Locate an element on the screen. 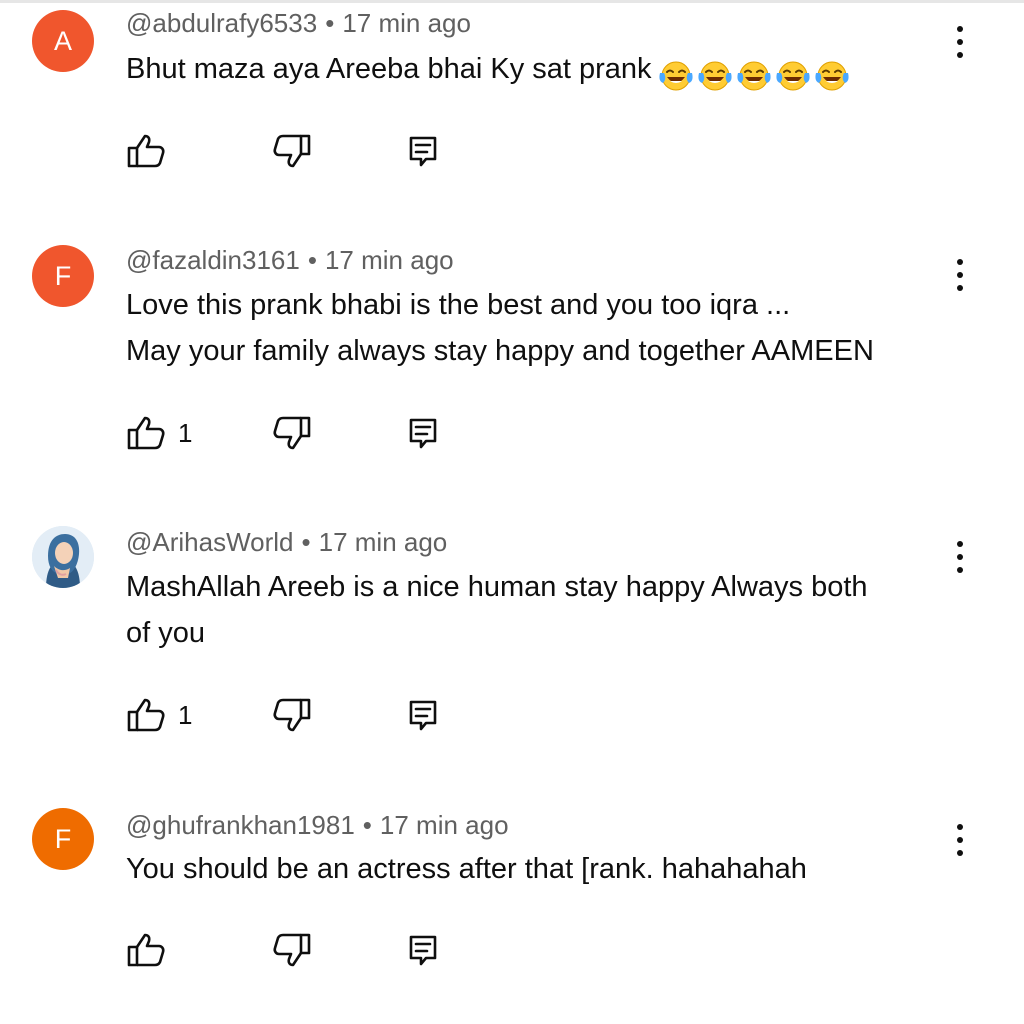 This screenshot has width=1024, height=1024. avatar is located at coordinates (63, 557).